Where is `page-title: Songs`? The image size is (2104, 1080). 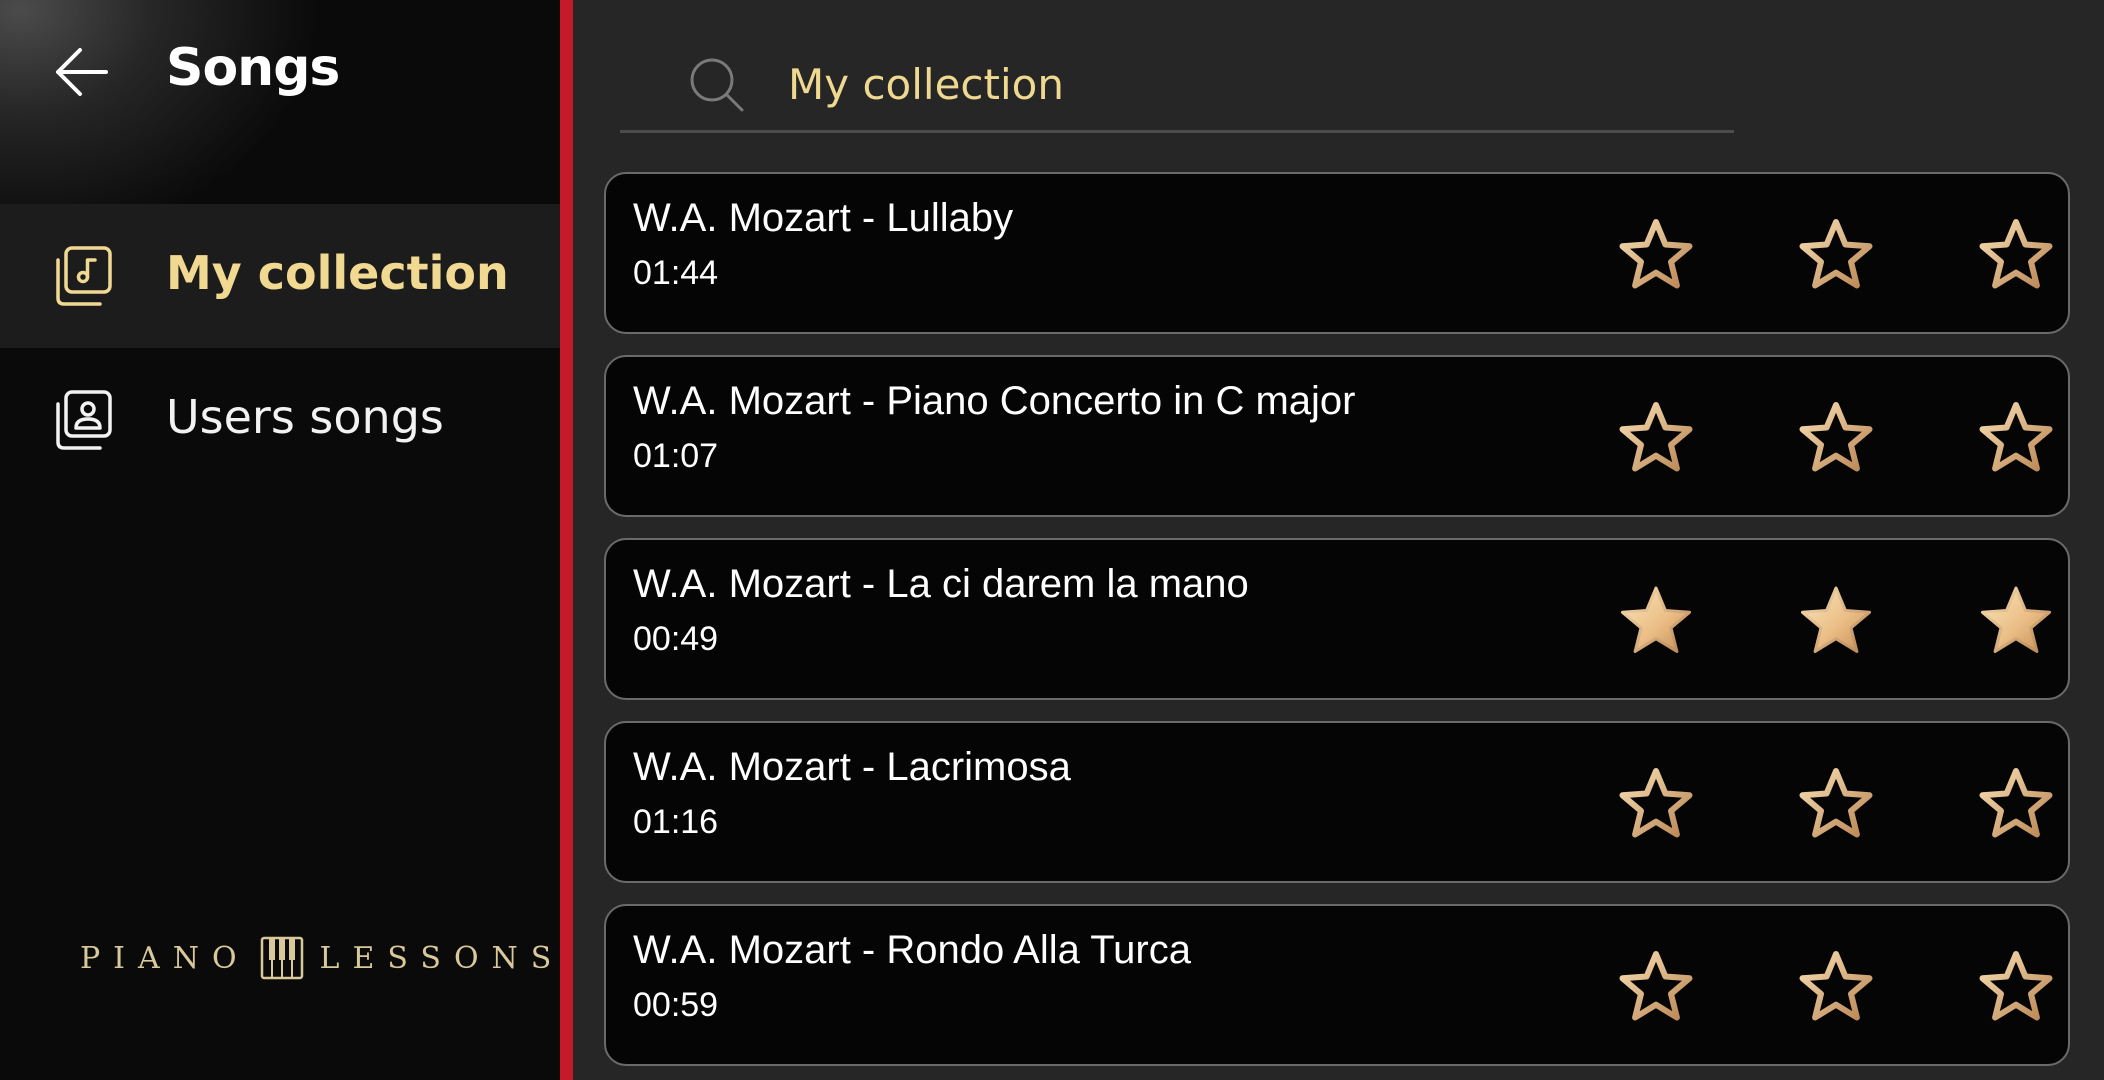
page-title: Songs is located at coordinates (253, 68).